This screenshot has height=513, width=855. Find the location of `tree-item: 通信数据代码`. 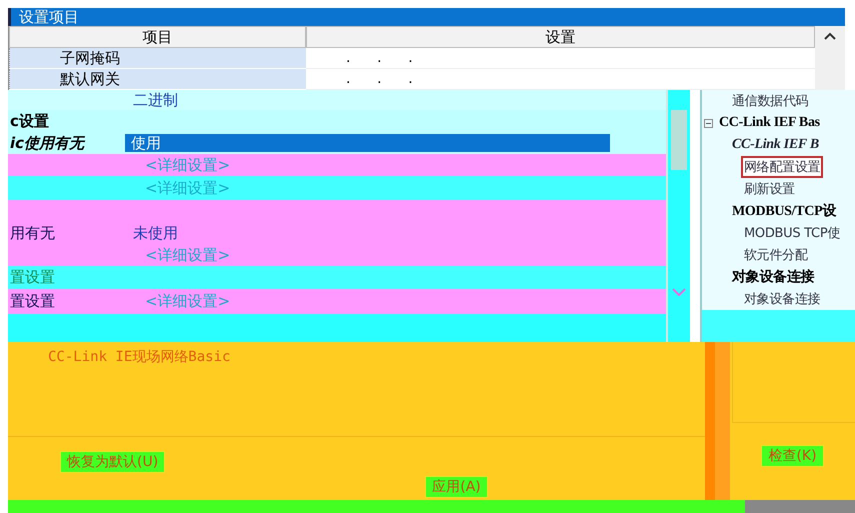

tree-item: 通信数据代码 is located at coordinates (770, 101).